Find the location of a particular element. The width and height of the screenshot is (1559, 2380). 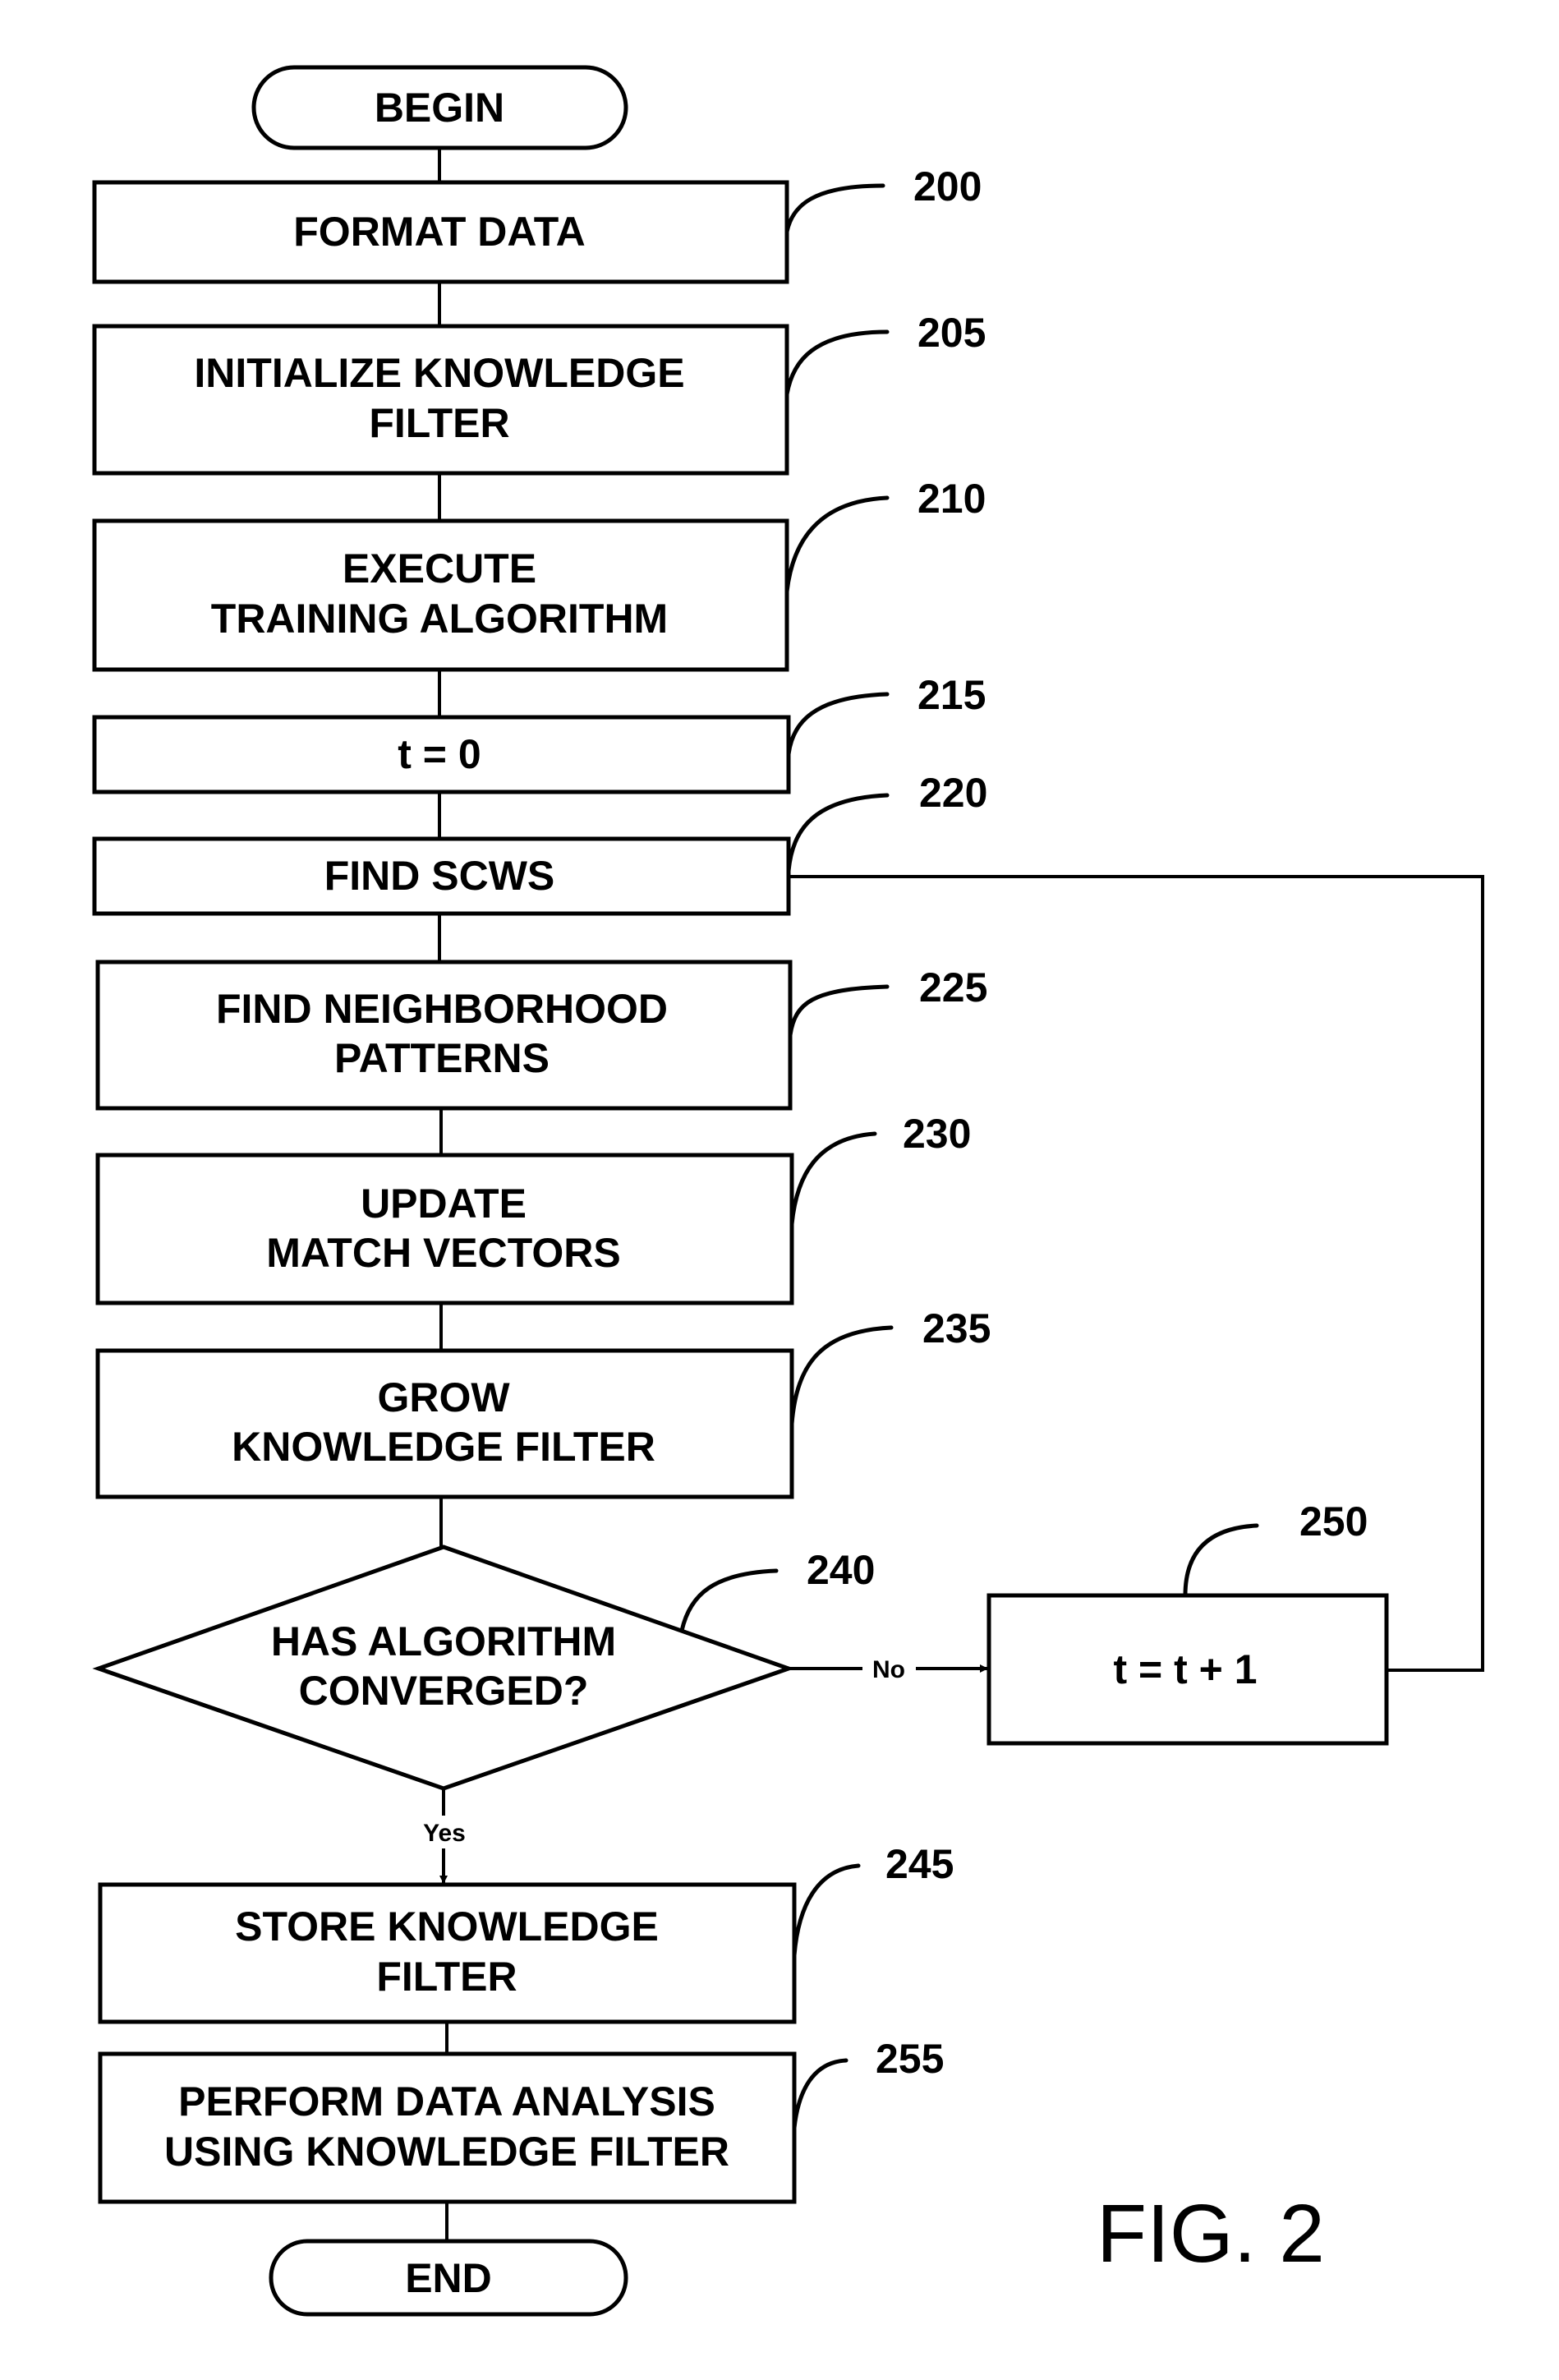

end-label: END is located at coordinates (449, 2278).